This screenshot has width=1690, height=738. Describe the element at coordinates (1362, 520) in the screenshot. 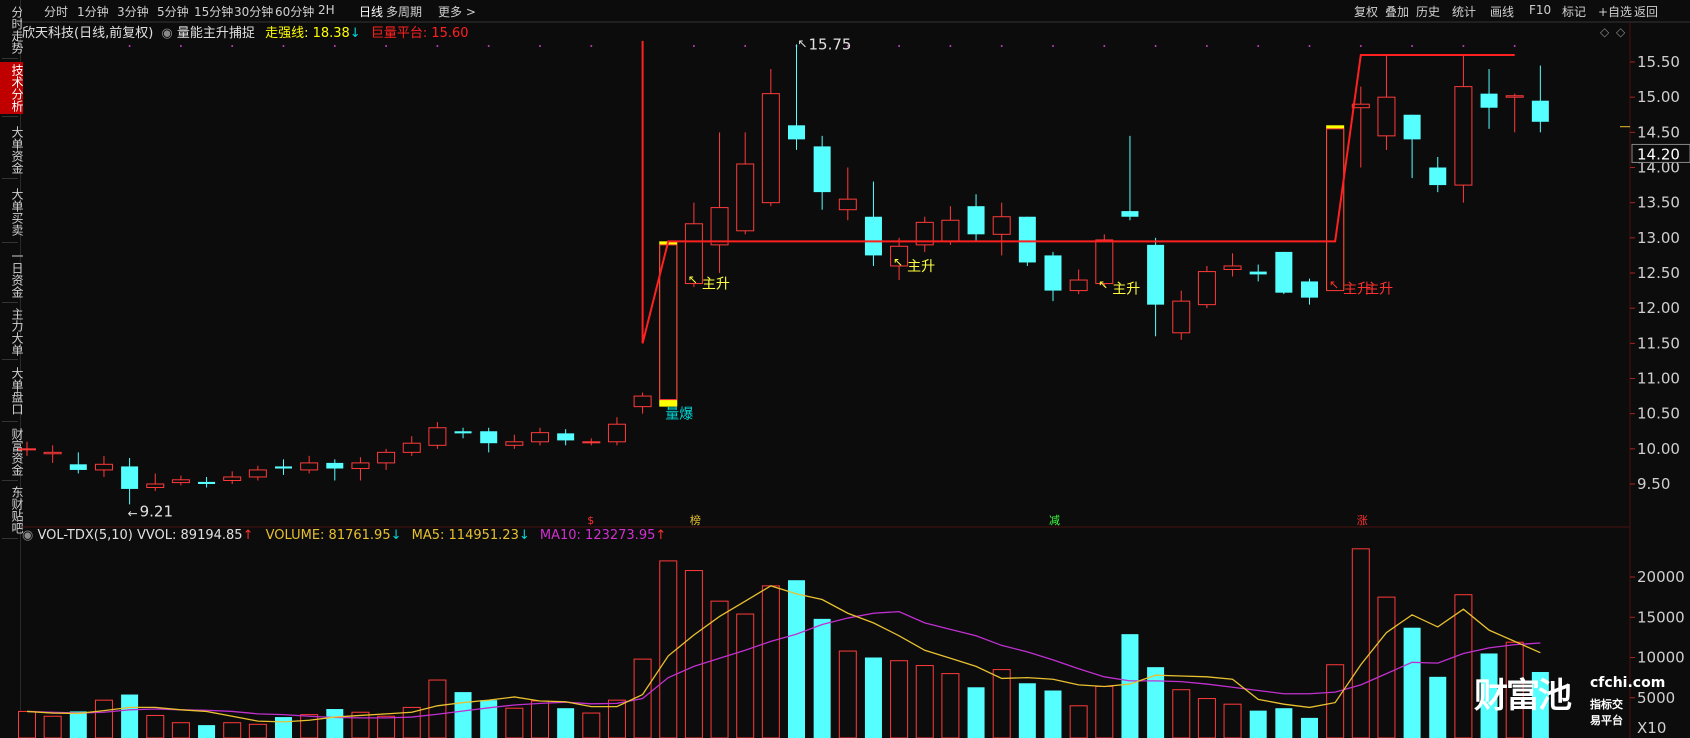

I see `event-marker: 涨` at that location.